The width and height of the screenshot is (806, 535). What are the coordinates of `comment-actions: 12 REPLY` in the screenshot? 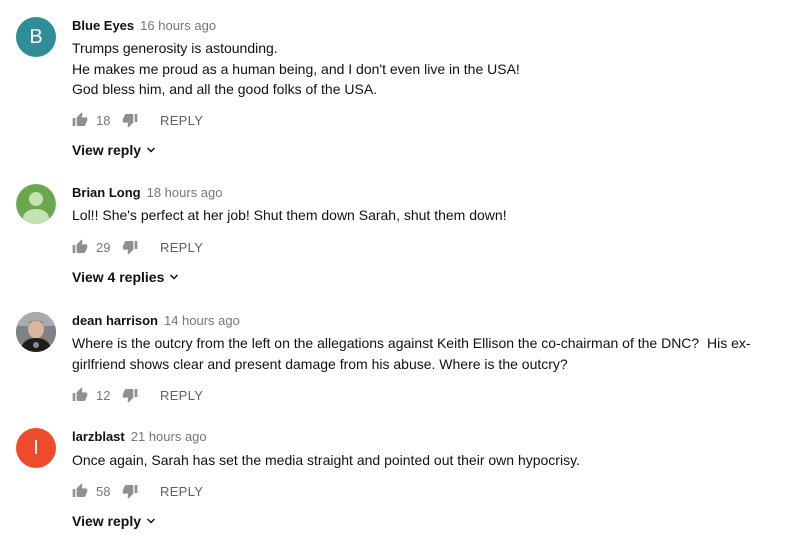 It's located at (137, 395).